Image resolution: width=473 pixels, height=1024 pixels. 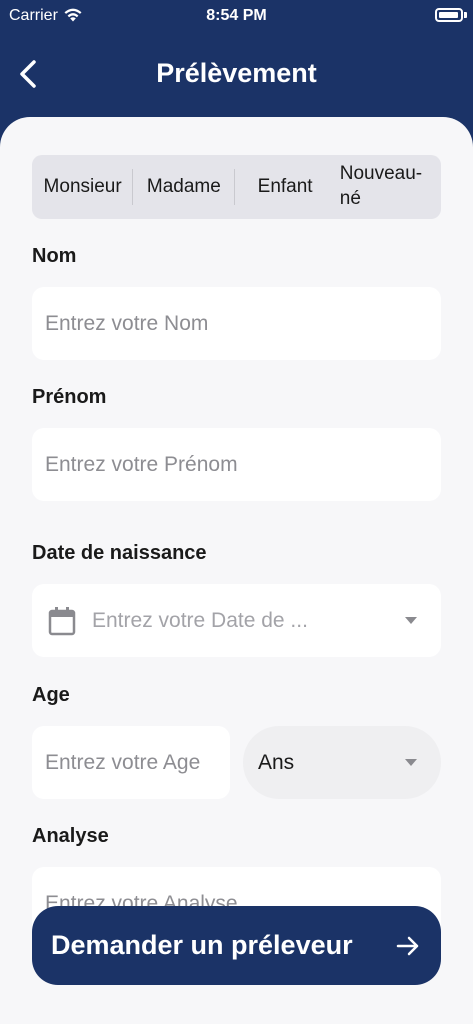 I want to click on prenom-field, so click(x=236, y=464).